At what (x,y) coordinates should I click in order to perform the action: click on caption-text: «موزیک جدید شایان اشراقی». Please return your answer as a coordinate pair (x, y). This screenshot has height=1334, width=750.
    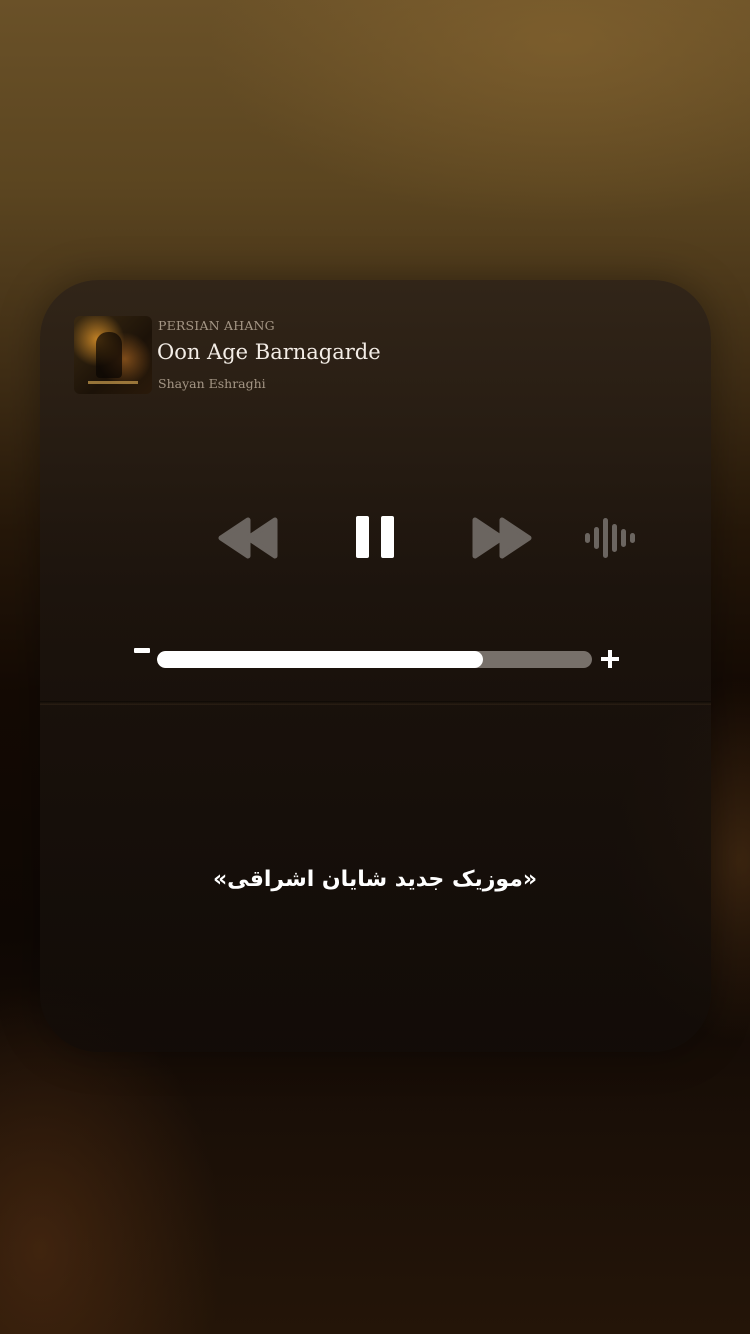
    Looking at the image, I should click on (375, 879).